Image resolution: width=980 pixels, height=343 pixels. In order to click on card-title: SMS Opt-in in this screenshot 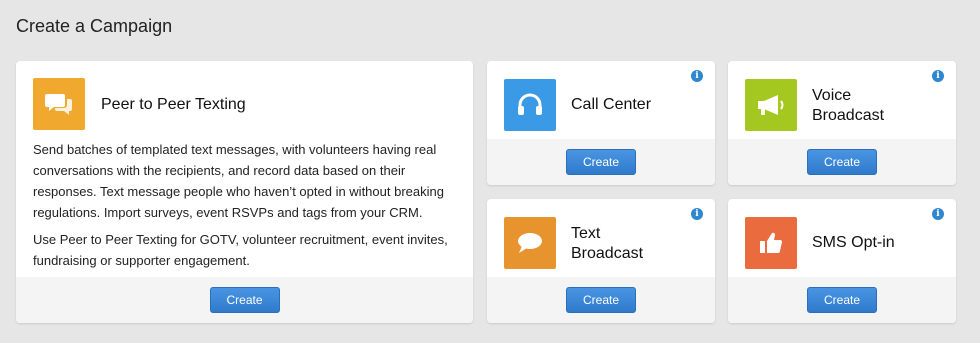, I will do `click(853, 242)`.